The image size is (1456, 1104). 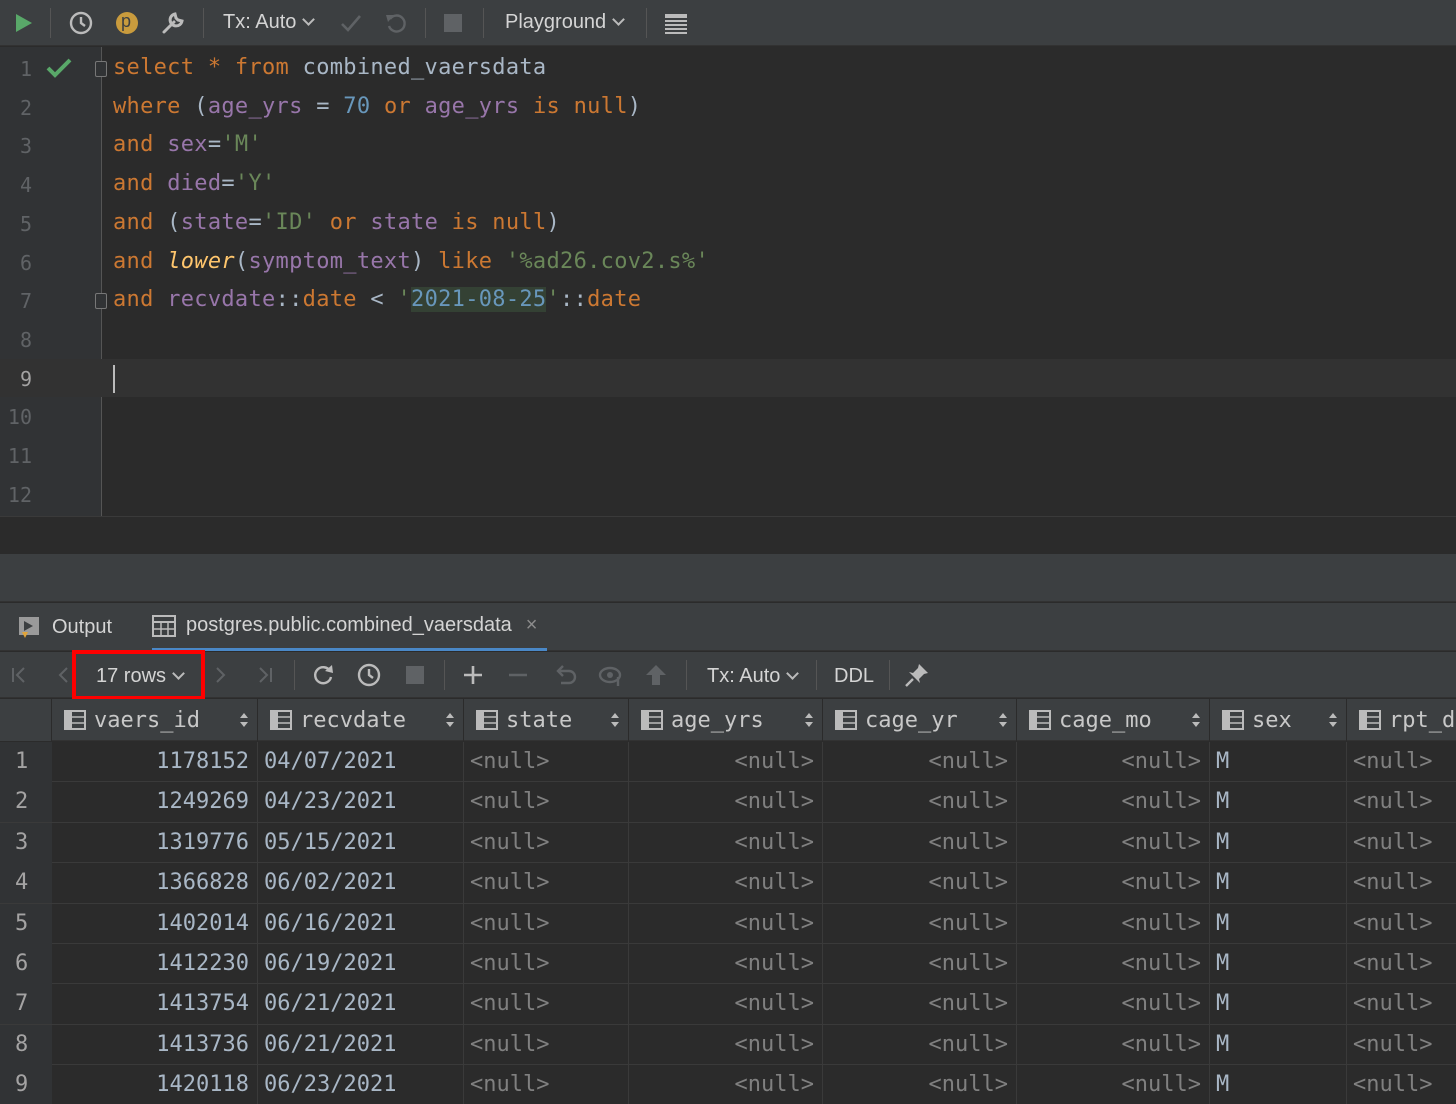 I want to click on close-icon: ×, so click(x=532, y=625).